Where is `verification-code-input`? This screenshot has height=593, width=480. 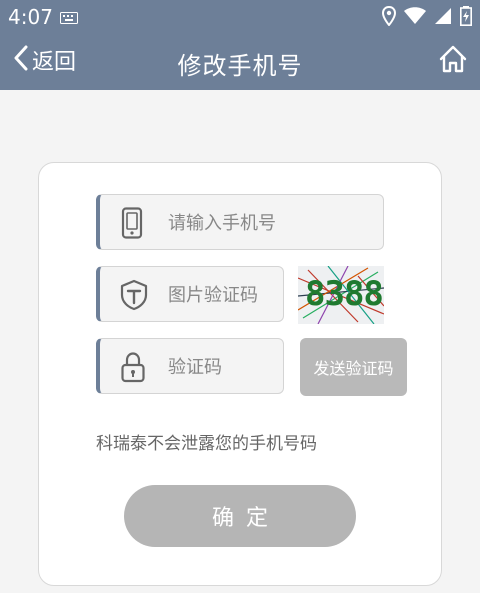 verification-code-input is located at coordinates (221, 367).